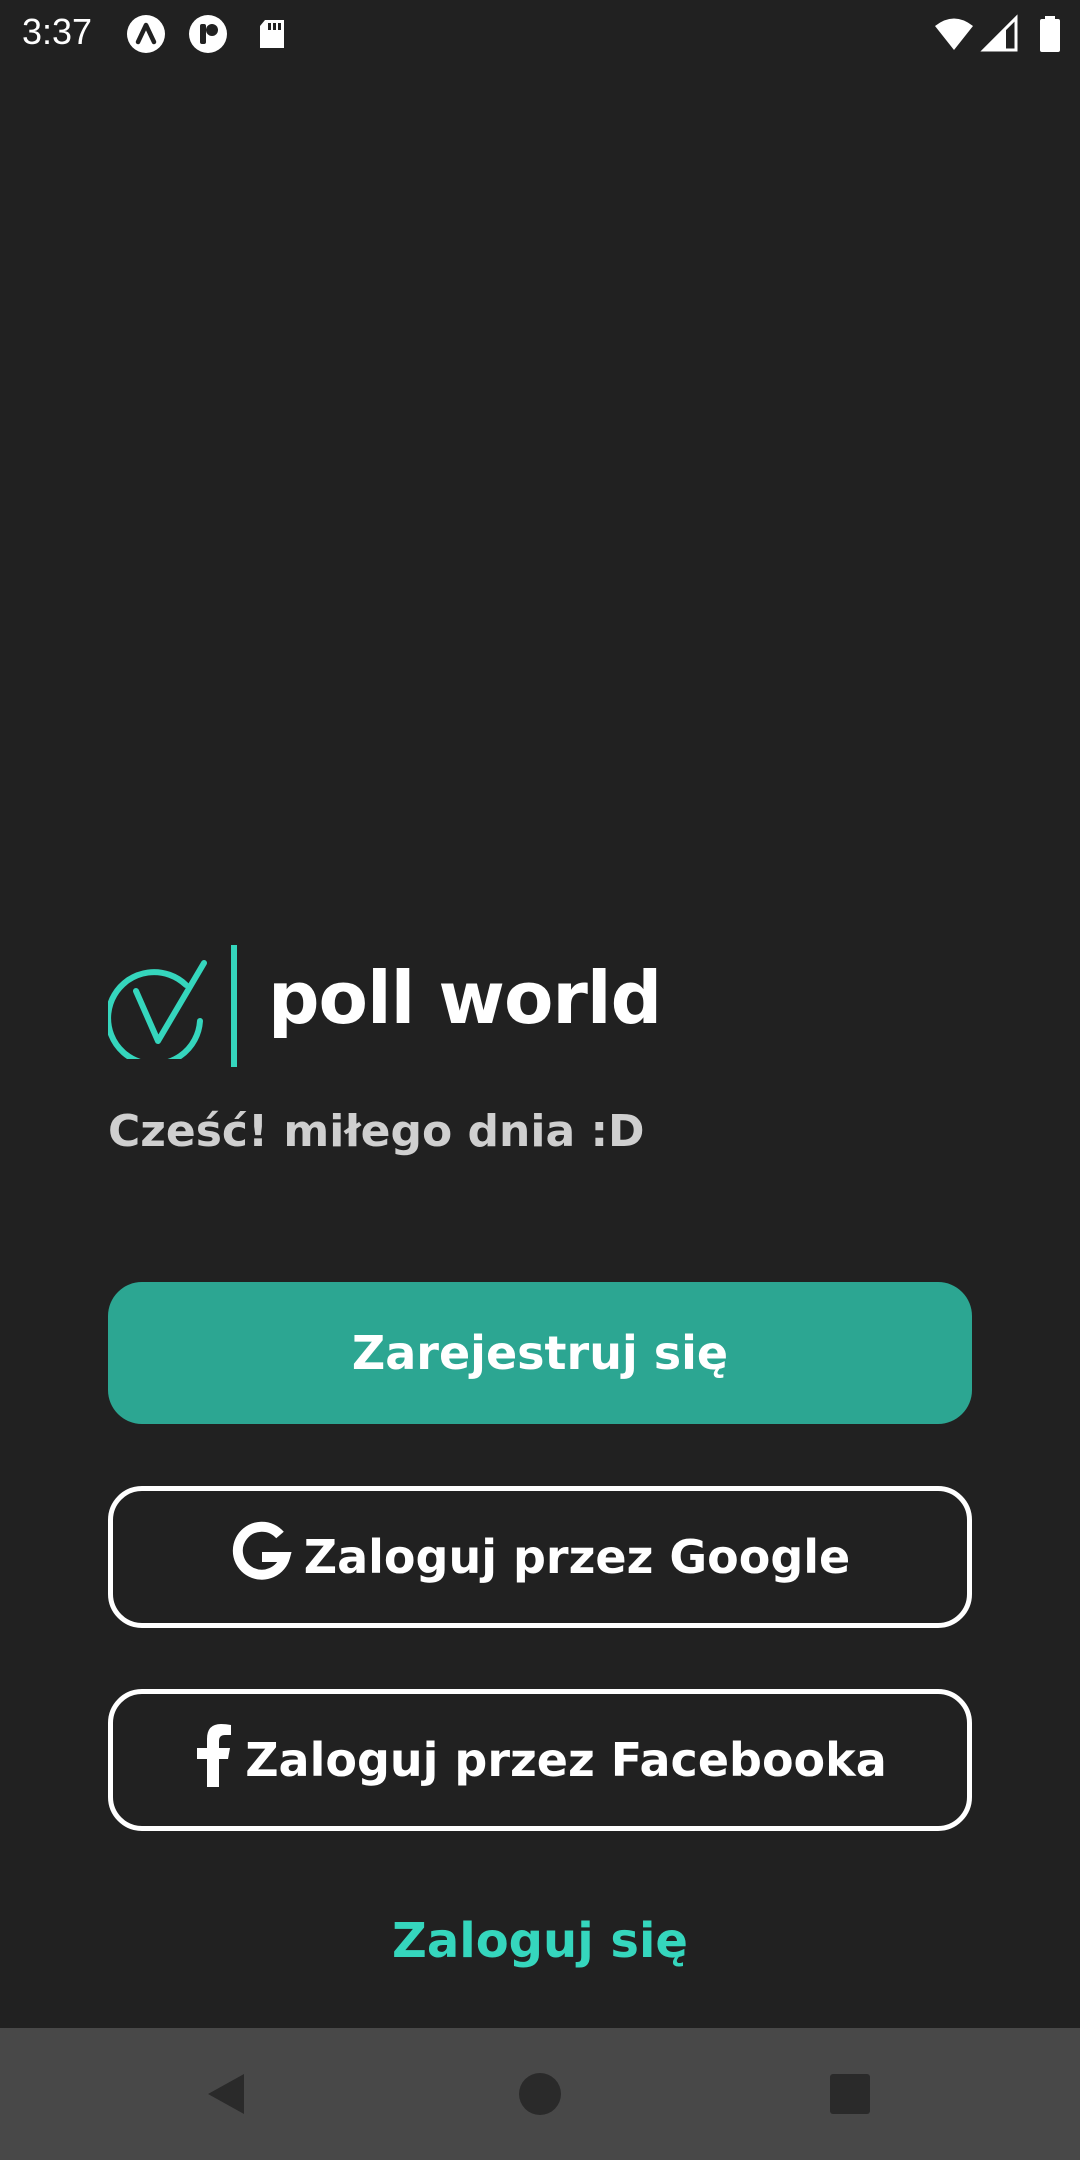 Image resolution: width=1080 pixels, height=2160 pixels. I want to click on app-p-icon, so click(208, 34).